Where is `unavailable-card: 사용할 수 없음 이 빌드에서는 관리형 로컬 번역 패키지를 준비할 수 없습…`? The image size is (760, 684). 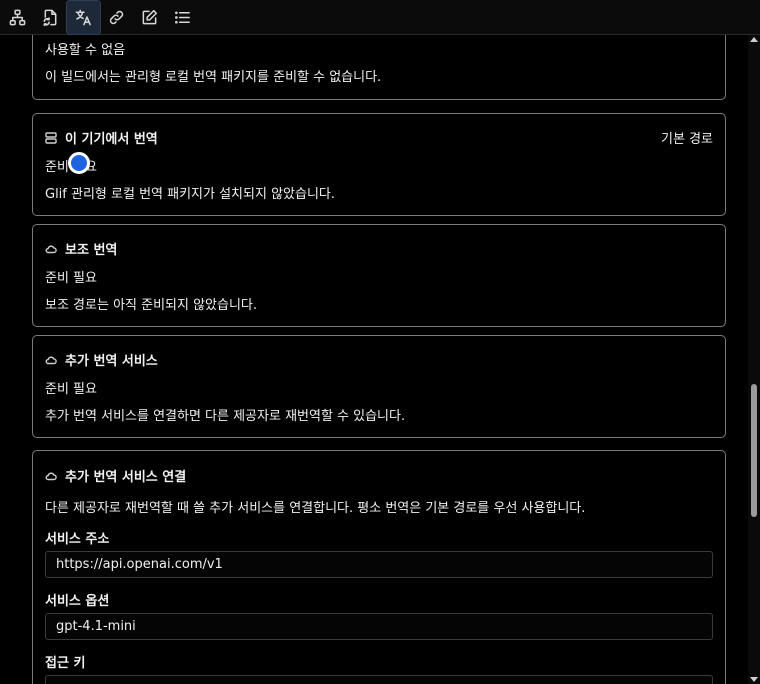 unavailable-card: 사용할 수 없음 이 빌드에서는 관리형 로컬 번역 패키지를 준비할 수 없습… is located at coordinates (379, 67).